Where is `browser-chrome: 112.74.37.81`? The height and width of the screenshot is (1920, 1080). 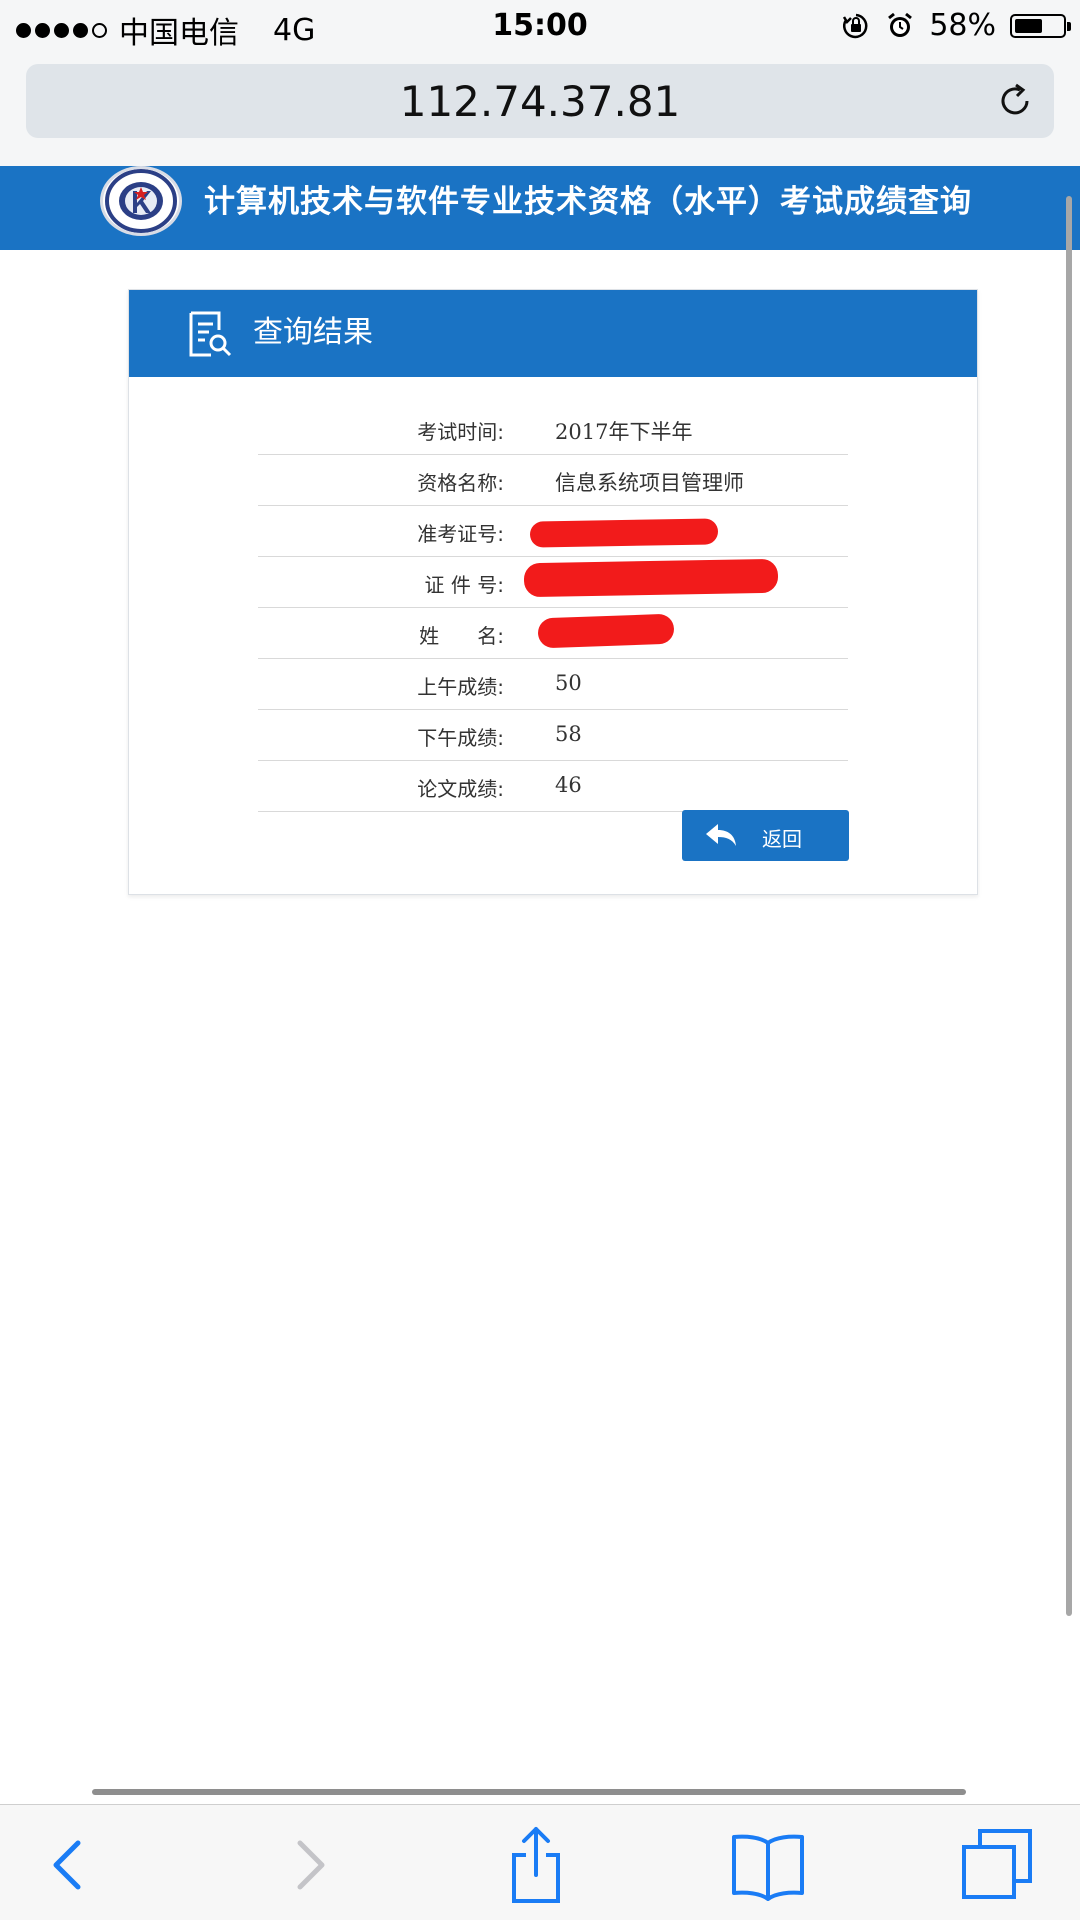
browser-chrome: 112.74.37.81 is located at coordinates (540, 111).